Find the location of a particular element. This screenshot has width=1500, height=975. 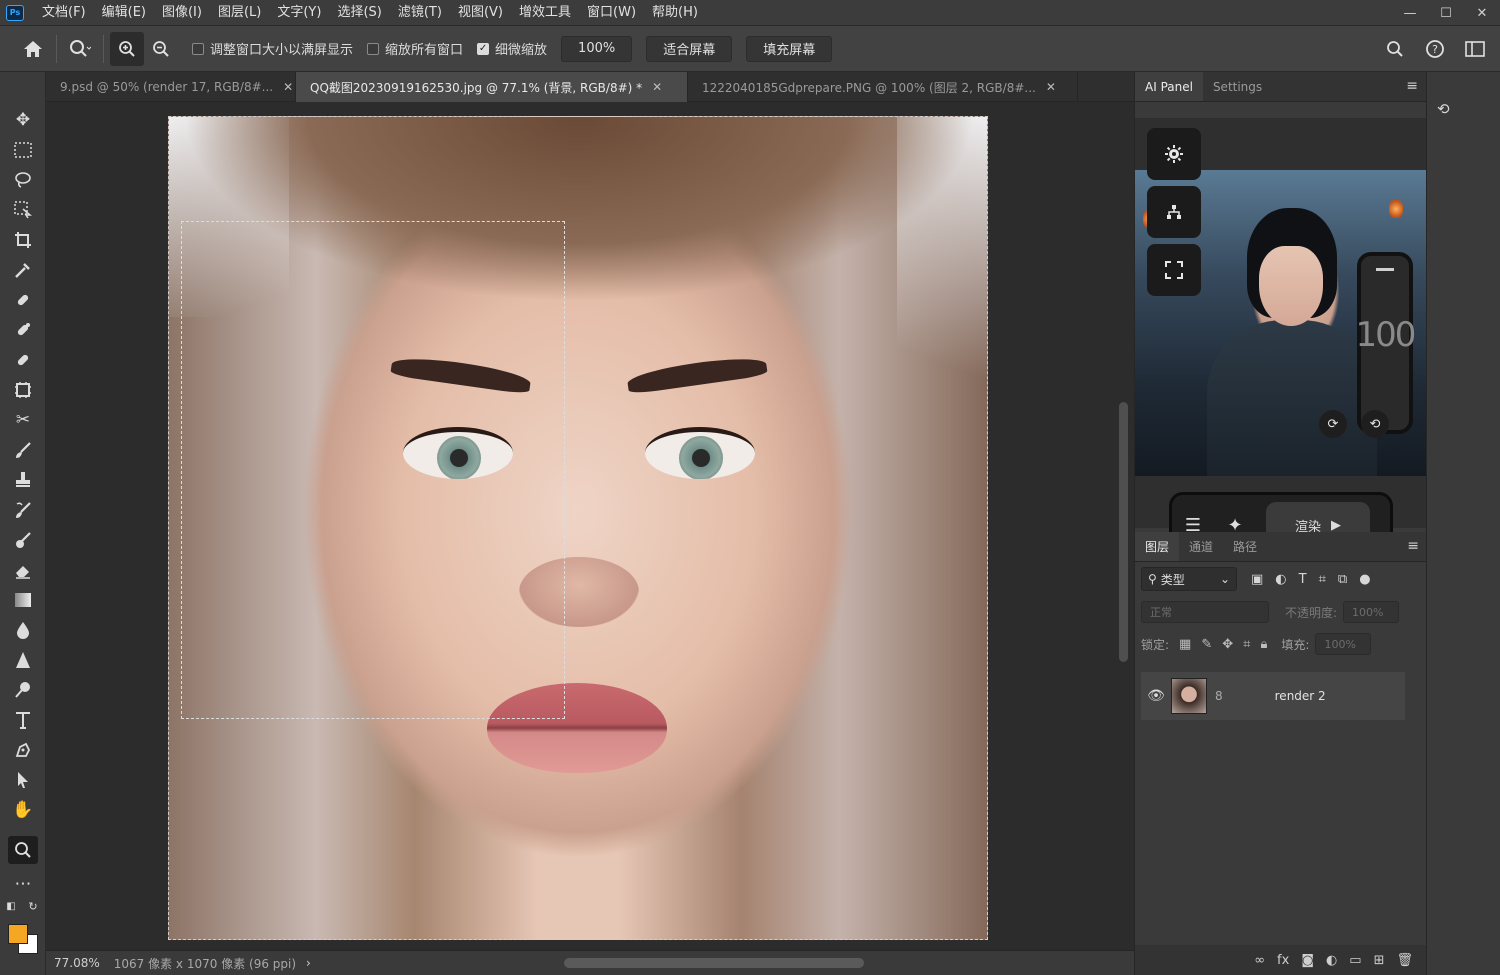

tab-layers: 图层 is located at coordinates (1157, 546).